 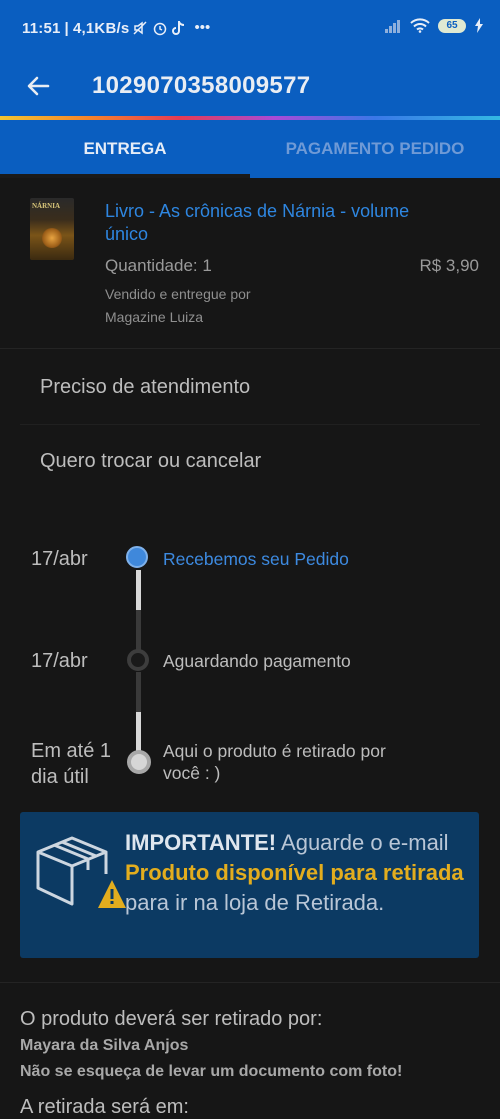 I want to click on tab-pagamento-pedido: PAGAMENTO PEDIDO, so click(x=375, y=149).